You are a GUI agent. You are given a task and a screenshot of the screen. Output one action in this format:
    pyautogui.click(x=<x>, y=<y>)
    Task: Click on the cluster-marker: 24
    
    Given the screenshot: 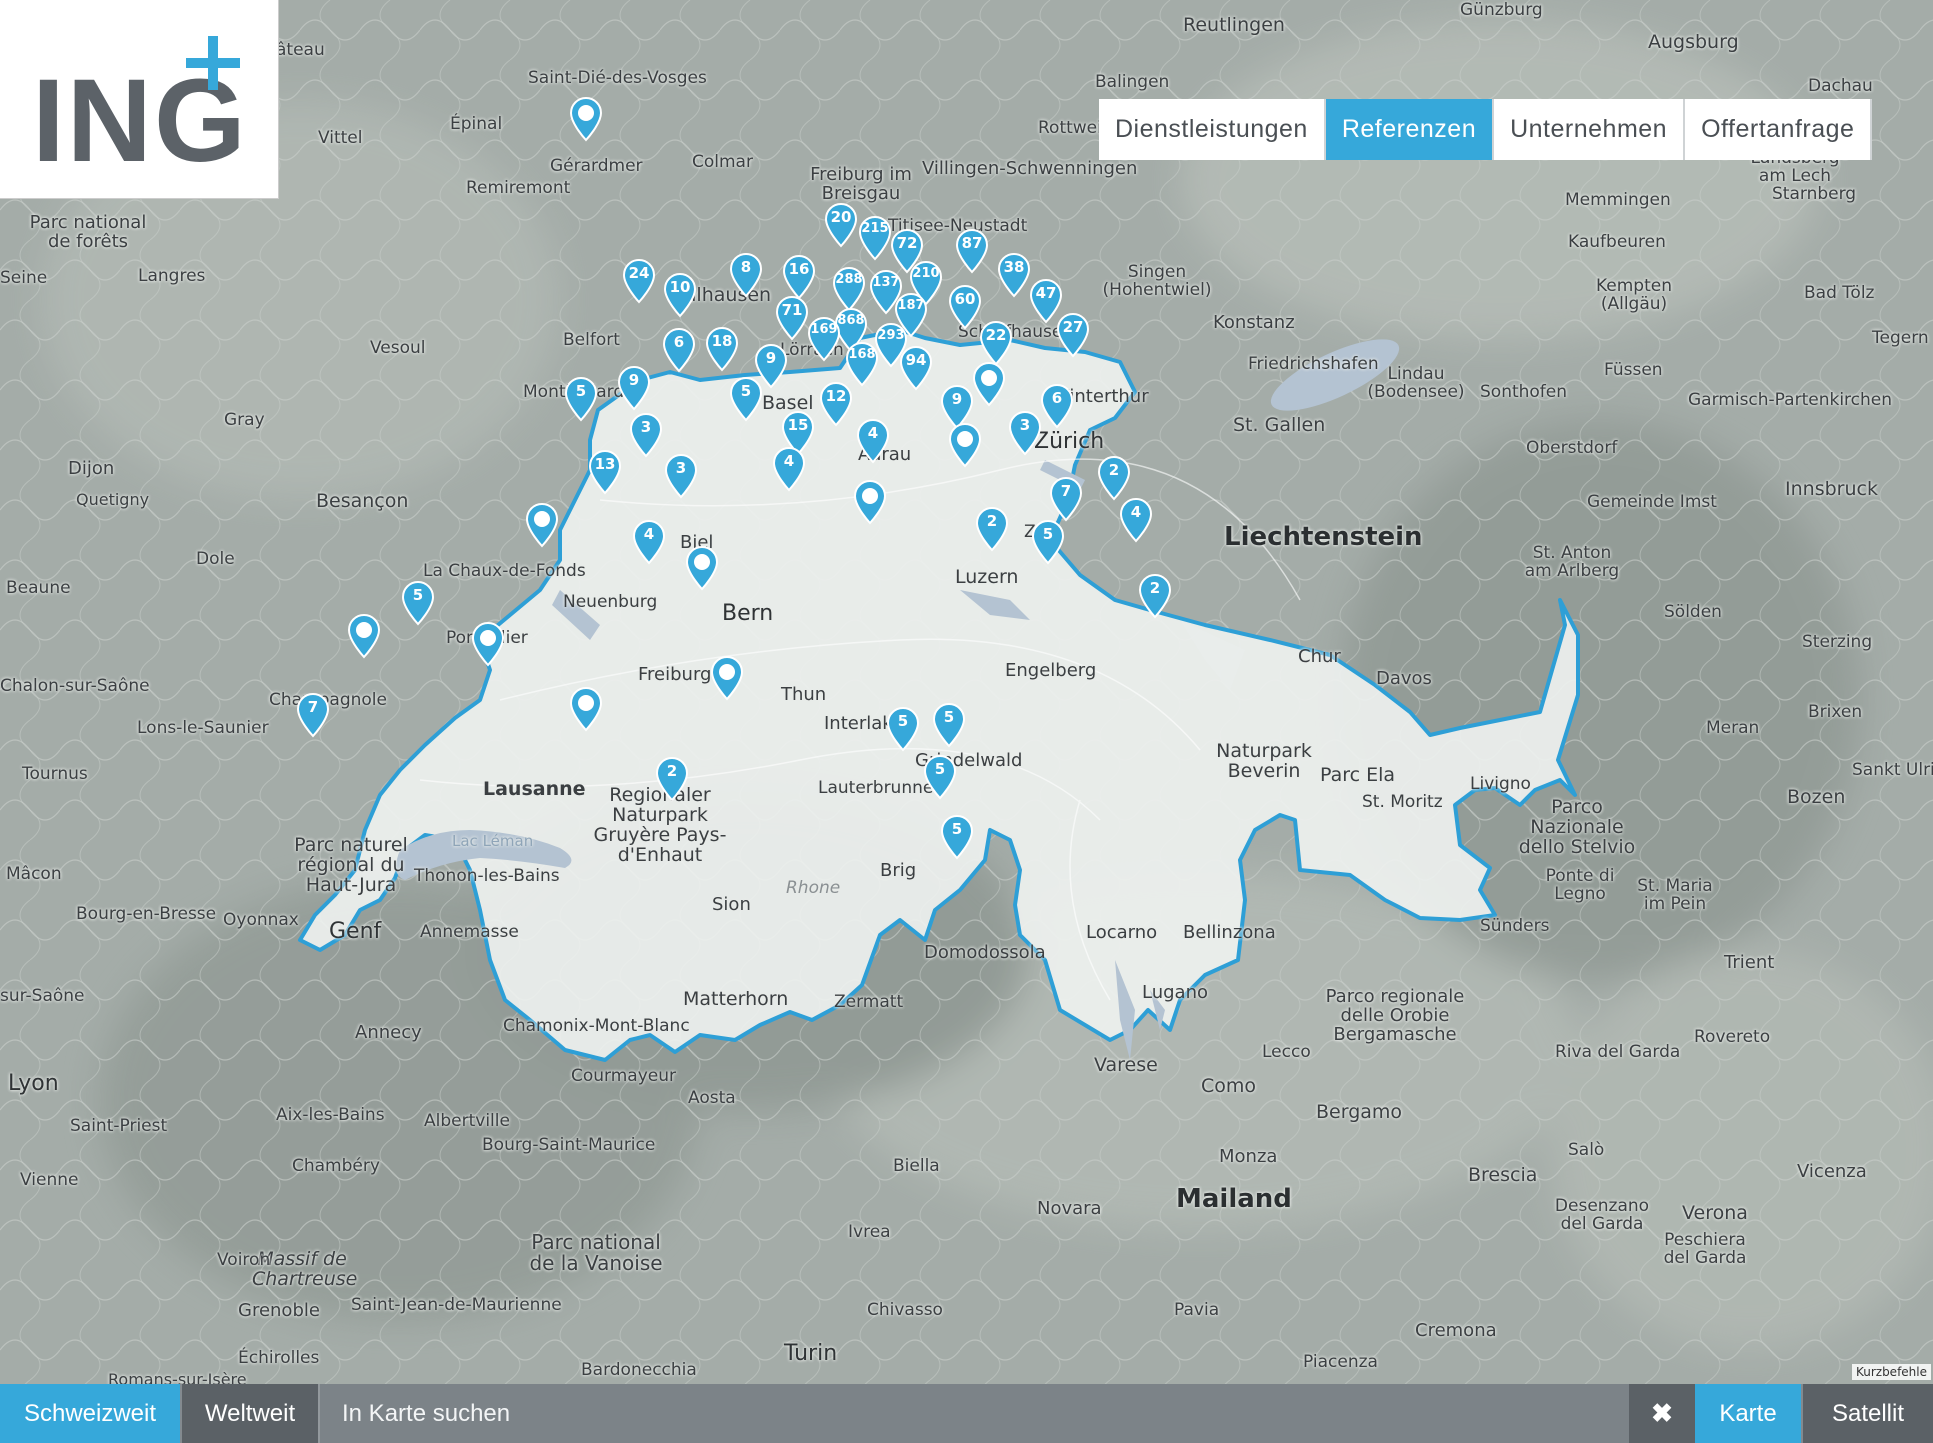 What is the action you would take?
    pyautogui.click(x=639, y=281)
    